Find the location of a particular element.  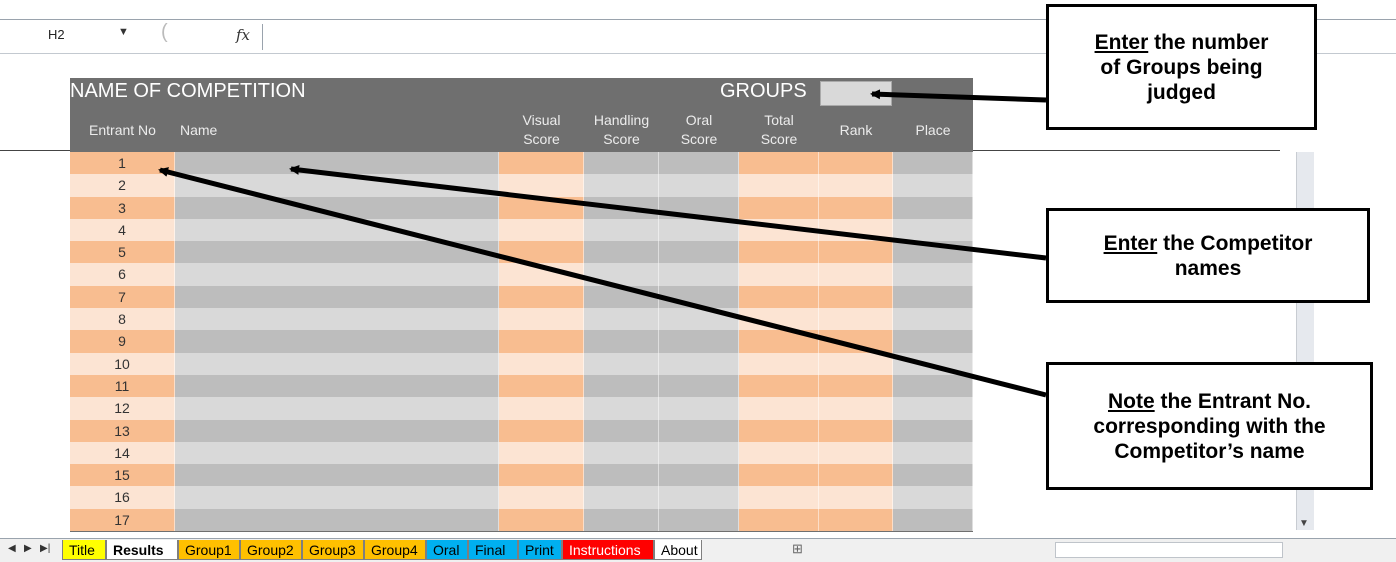

tab-print: Print is located at coordinates (540, 550).